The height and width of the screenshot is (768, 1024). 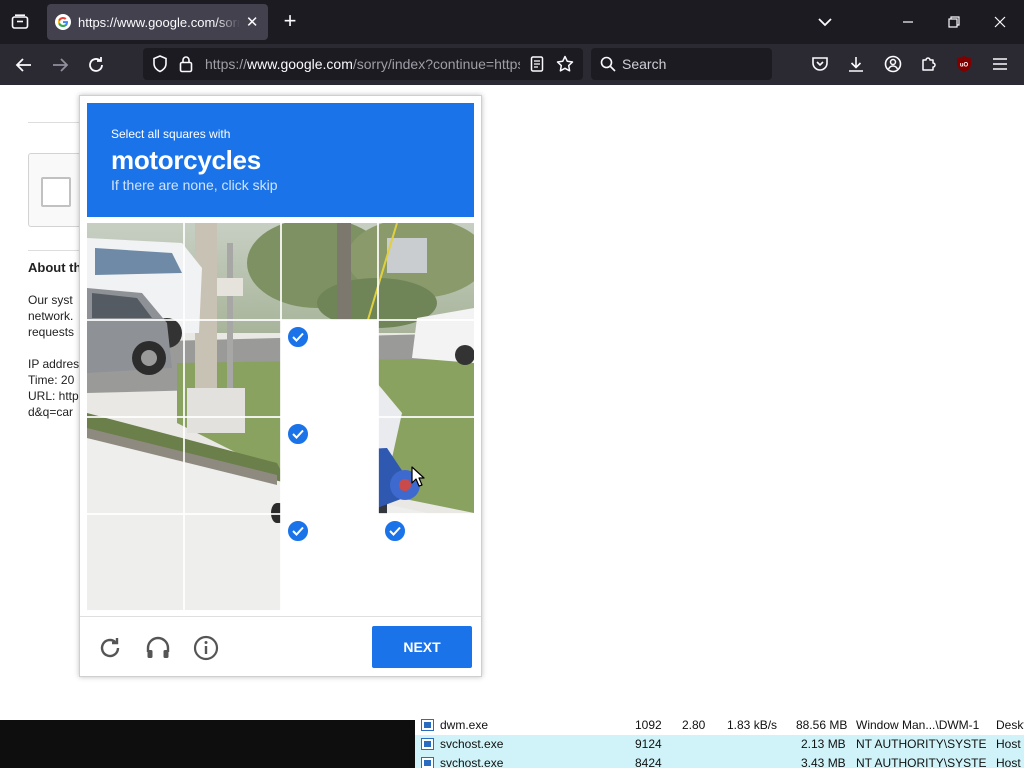 What do you see at coordinates (681, 64) in the screenshot?
I see `search-bar: Search` at bounding box center [681, 64].